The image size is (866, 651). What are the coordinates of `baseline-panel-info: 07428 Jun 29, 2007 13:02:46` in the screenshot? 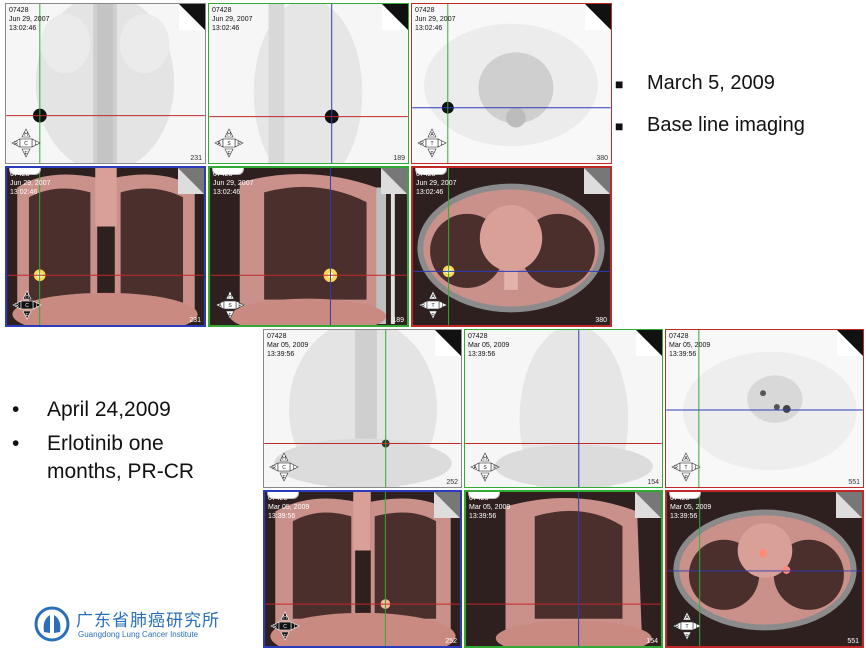 It's located at (29, 19).